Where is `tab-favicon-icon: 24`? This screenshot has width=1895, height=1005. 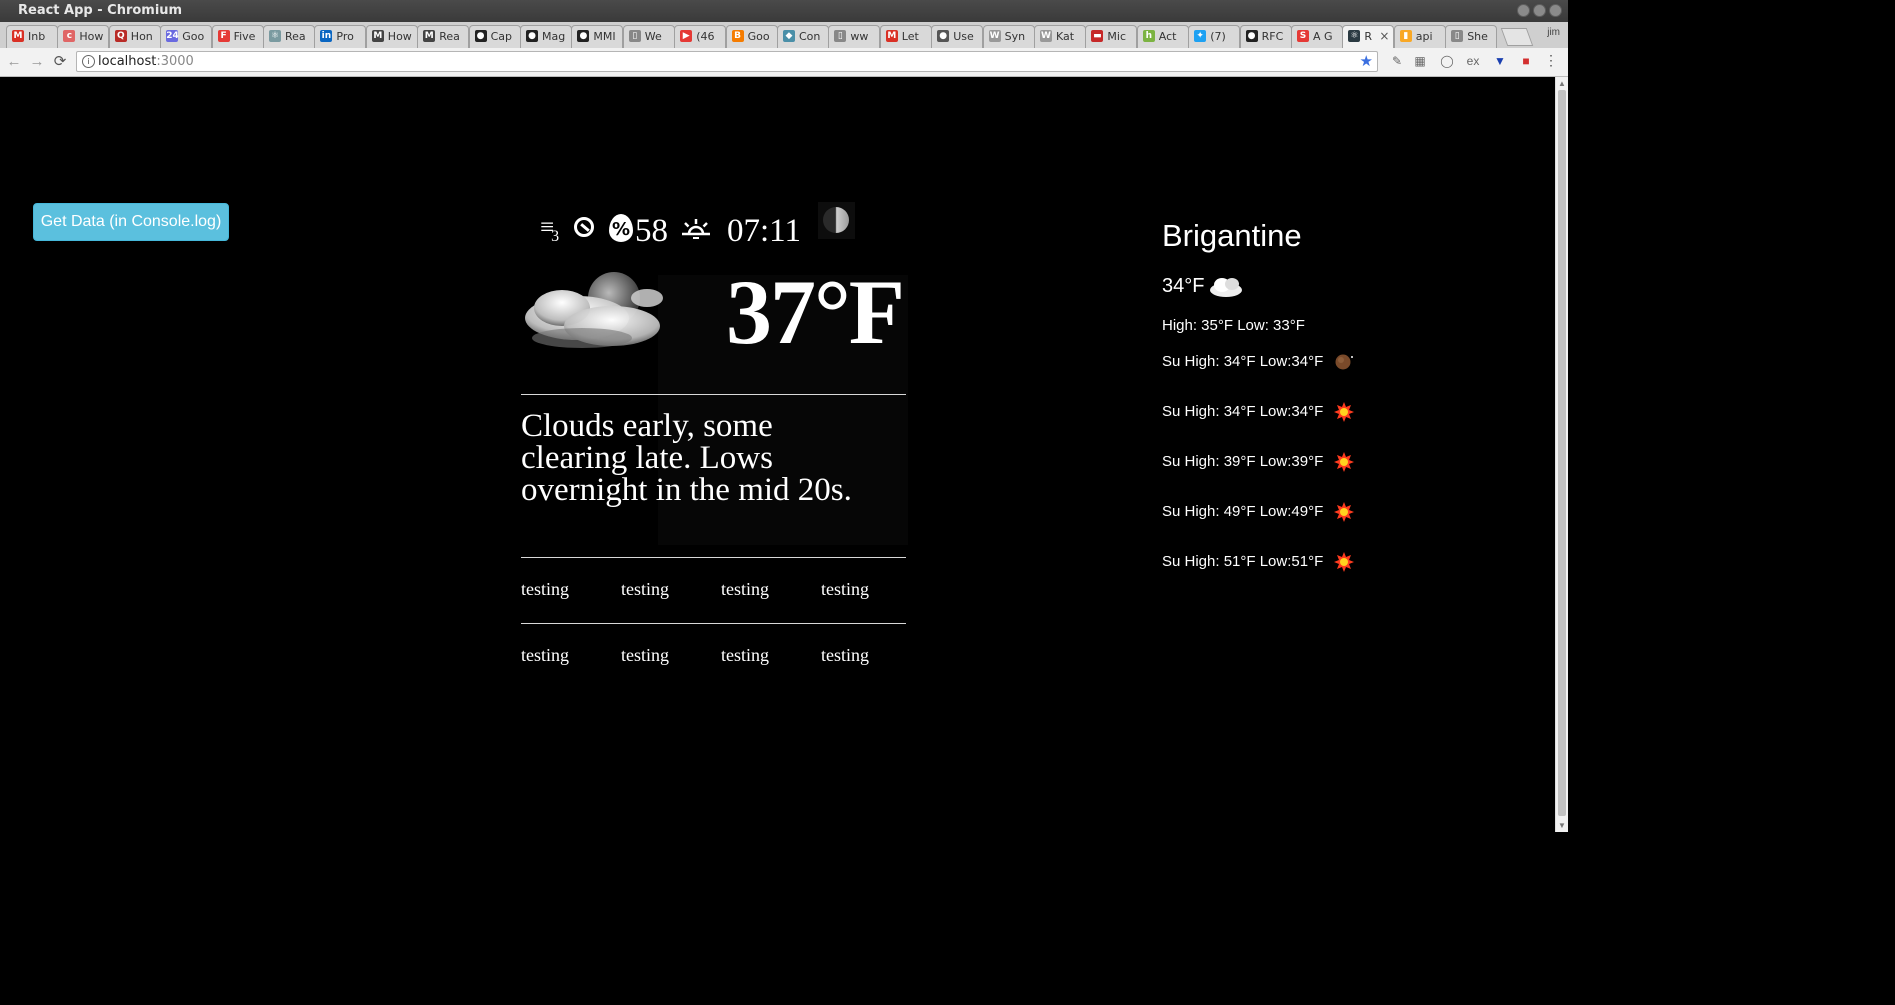 tab-favicon-icon: 24 is located at coordinates (172, 36).